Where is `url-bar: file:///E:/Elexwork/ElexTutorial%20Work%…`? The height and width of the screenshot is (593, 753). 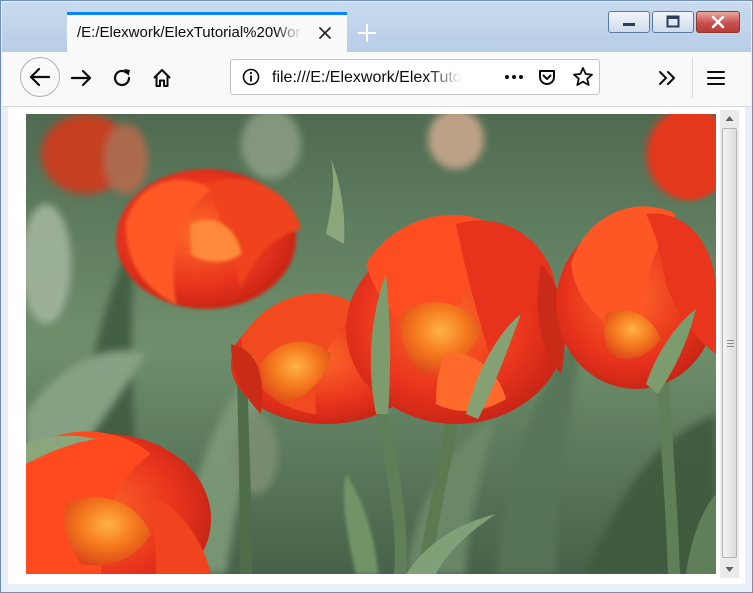 url-bar: file:///E:/Elexwork/ElexTutorial%20Work%… is located at coordinates (415, 77).